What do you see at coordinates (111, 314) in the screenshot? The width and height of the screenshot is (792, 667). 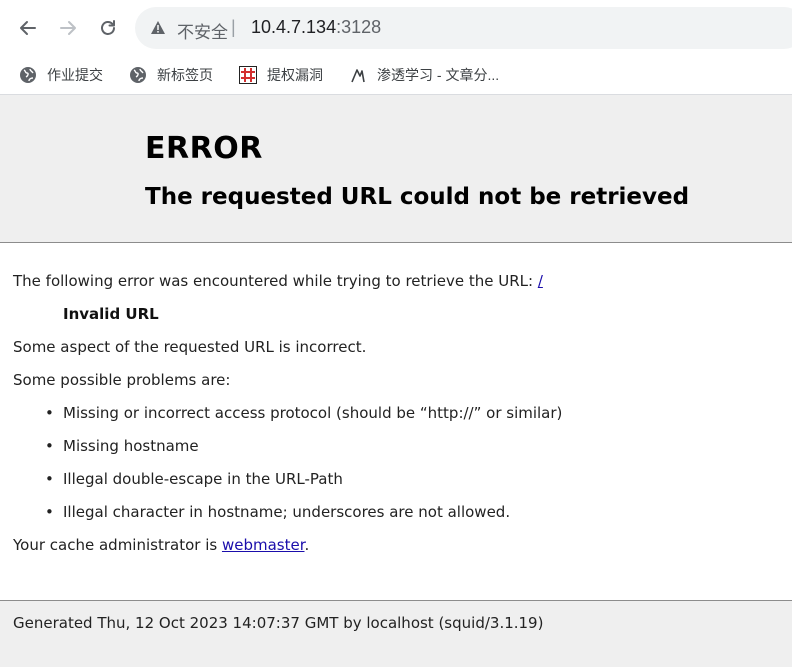 I see `error-name: Invalid URL` at bounding box center [111, 314].